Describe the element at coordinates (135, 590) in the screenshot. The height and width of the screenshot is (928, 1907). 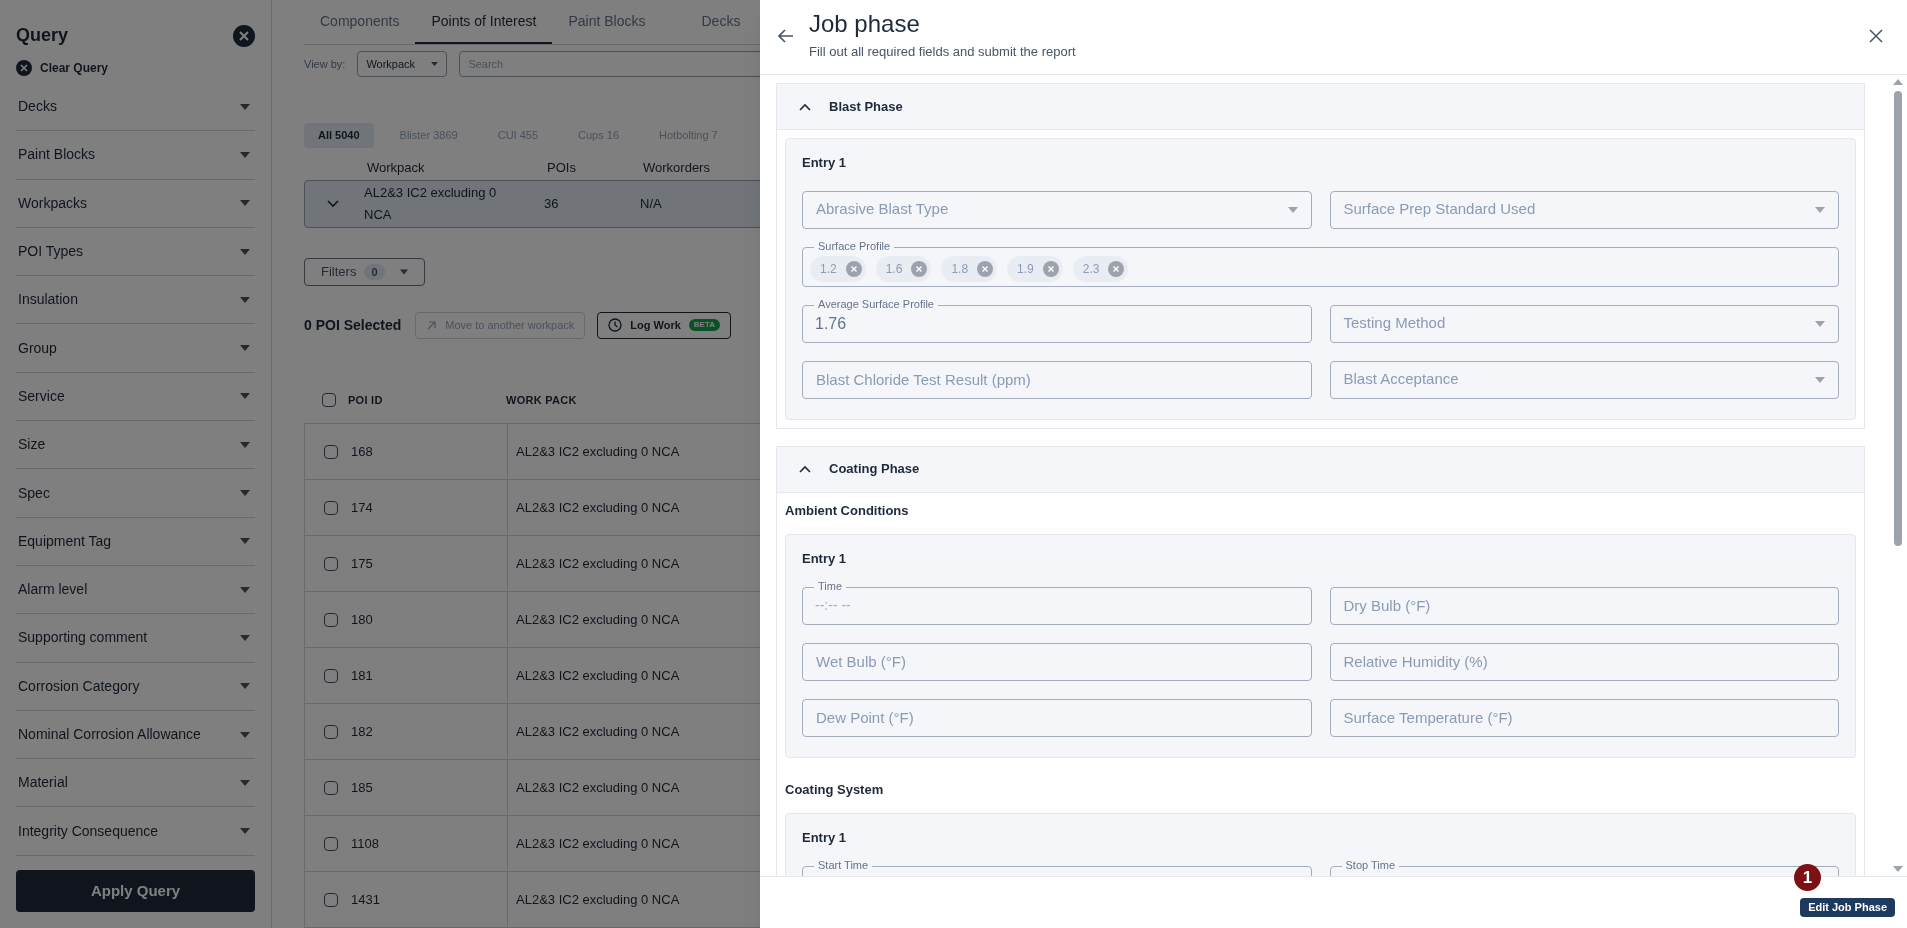
I see `filter-dropdown: Alarm level` at that location.